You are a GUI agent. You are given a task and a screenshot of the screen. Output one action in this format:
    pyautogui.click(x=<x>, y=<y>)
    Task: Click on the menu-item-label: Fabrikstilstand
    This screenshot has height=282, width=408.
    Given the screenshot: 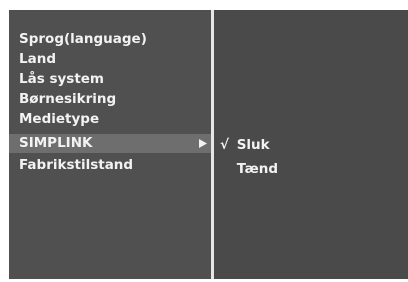 What is the action you would take?
    pyautogui.click(x=76, y=165)
    